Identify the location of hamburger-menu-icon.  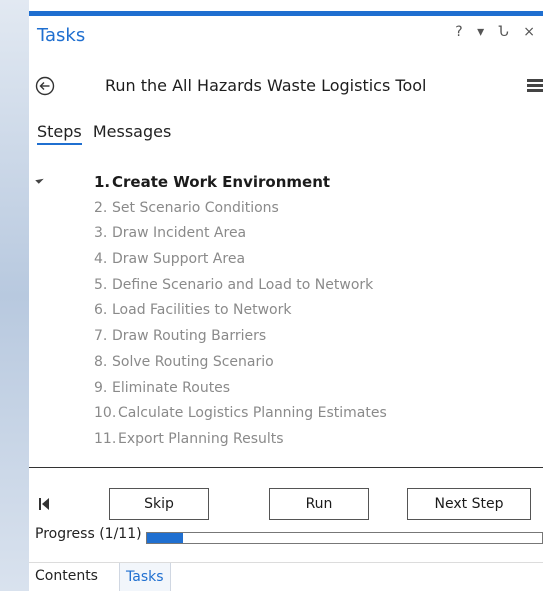
(535, 86).